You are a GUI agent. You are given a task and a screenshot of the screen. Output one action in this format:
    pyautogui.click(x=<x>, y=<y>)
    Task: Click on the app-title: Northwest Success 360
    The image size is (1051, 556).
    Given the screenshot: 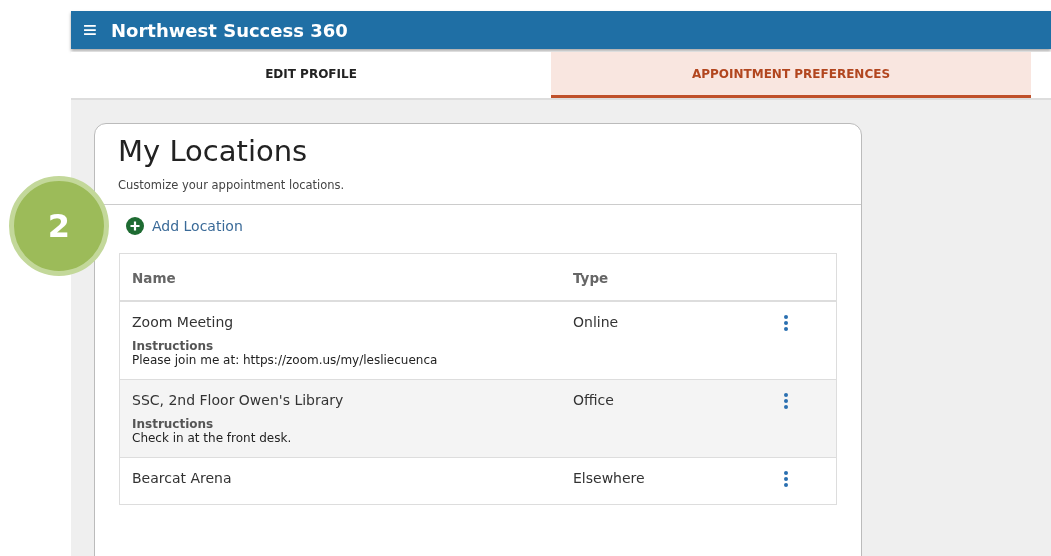 What is the action you would take?
    pyautogui.click(x=229, y=30)
    